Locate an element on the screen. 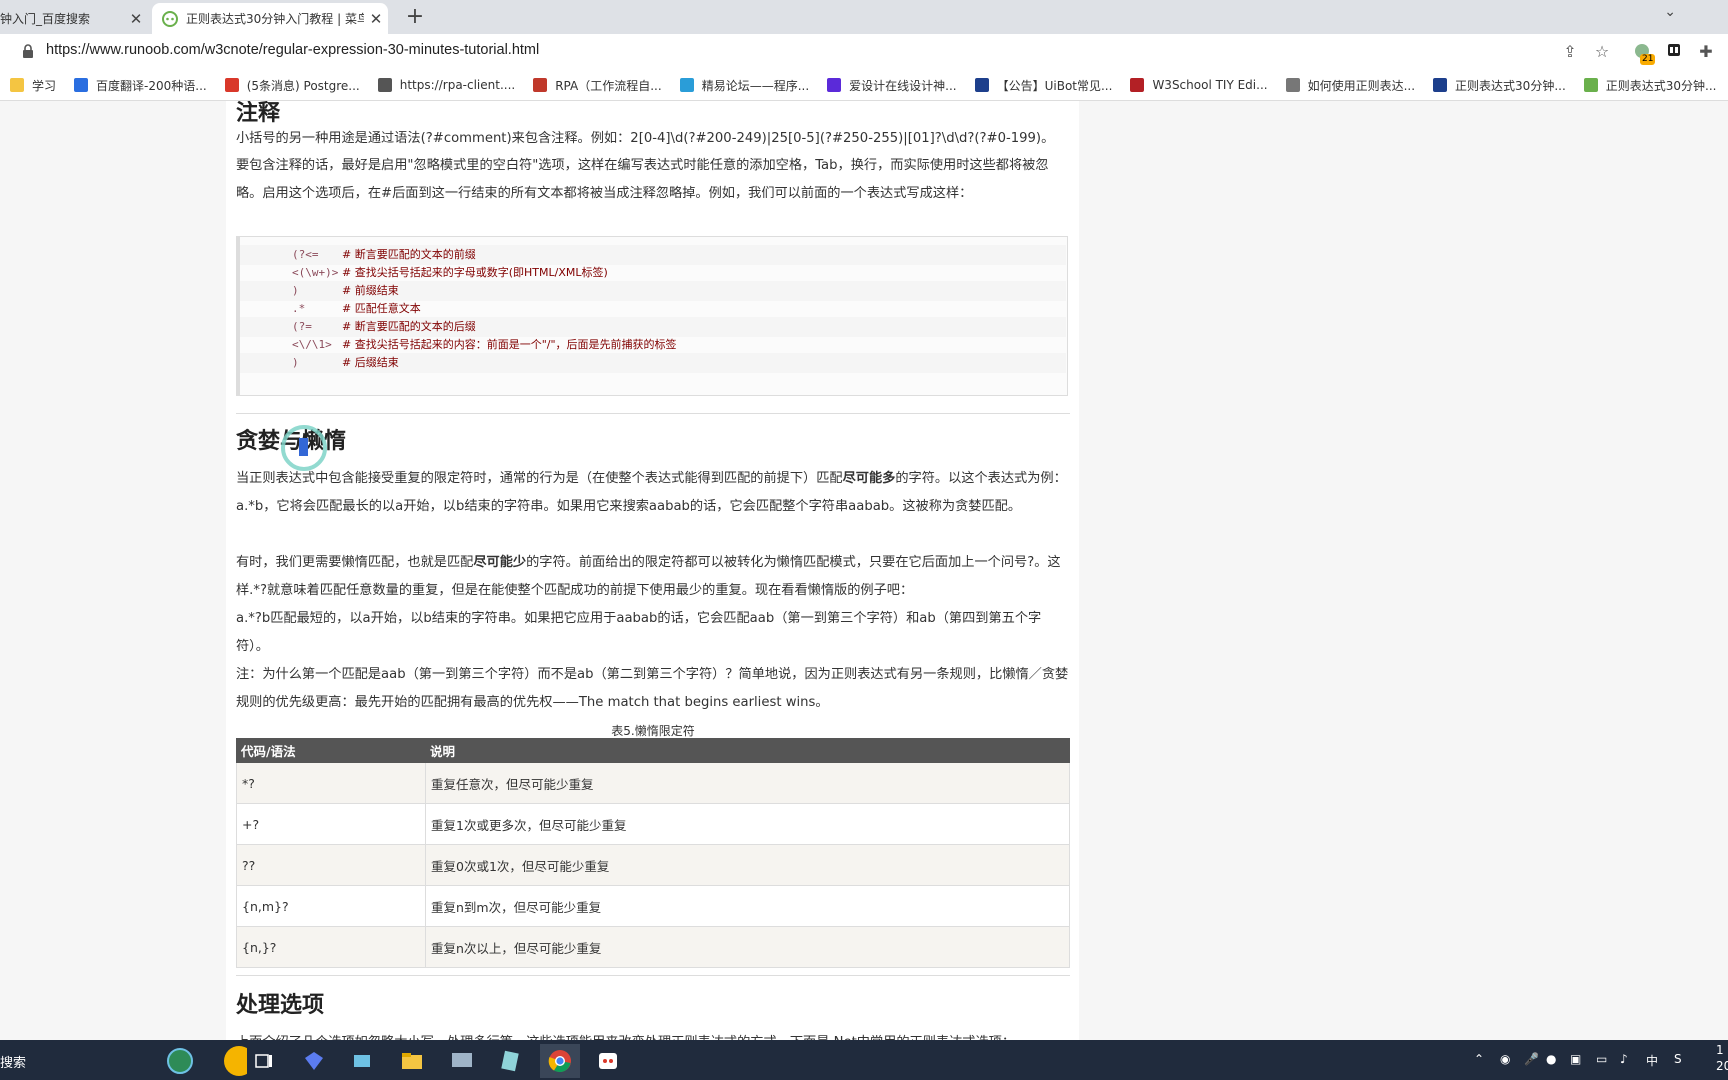  display-icon: ▭ is located at coordinates (1601, 1059).